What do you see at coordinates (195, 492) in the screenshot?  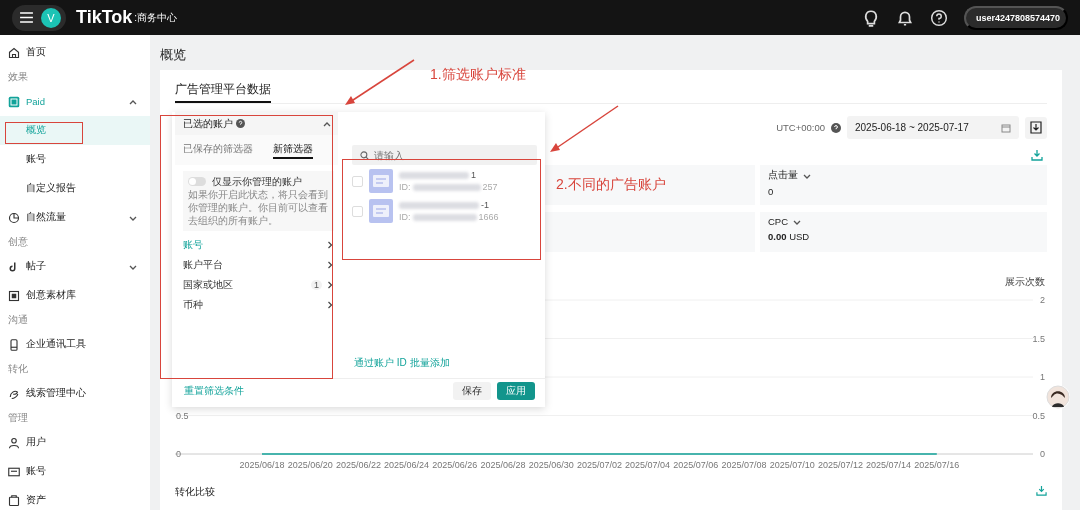 I see `section-title: 转化比较` at bounding box center [195, 492].